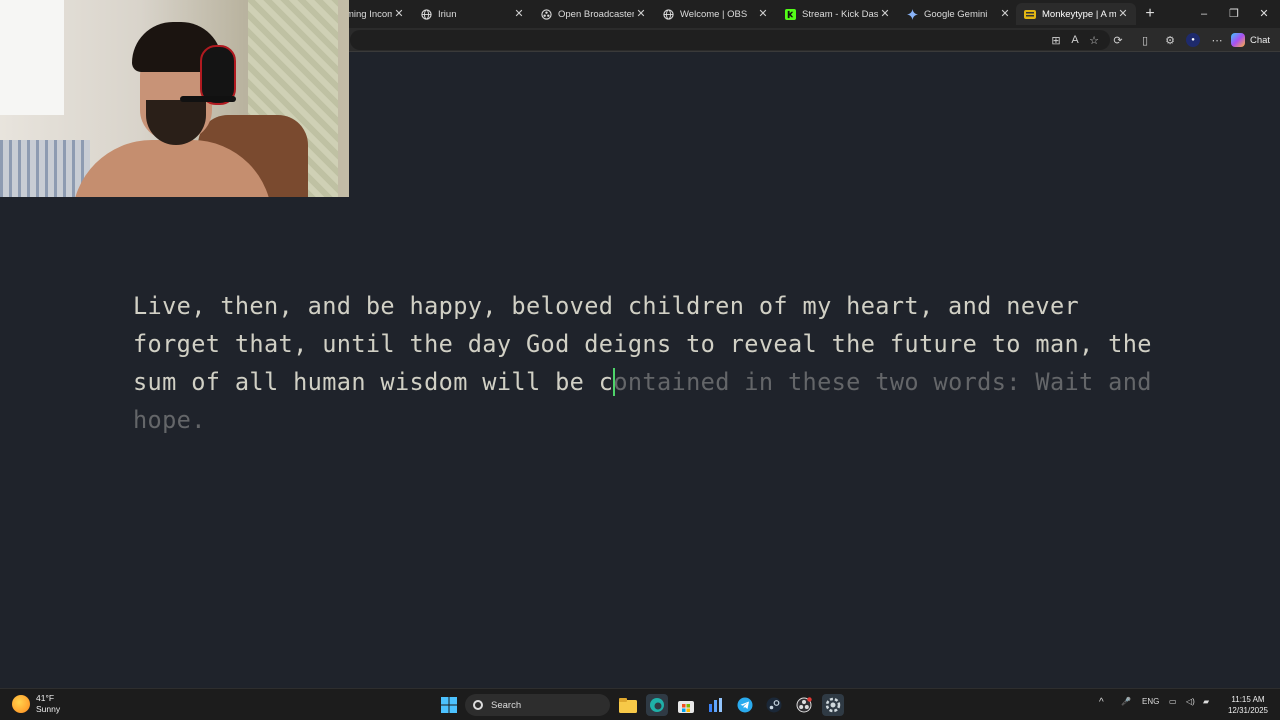 The width and height of the screenshot is (1280, 720). I want to click on network-icon: ▭, so click(1173, 701).